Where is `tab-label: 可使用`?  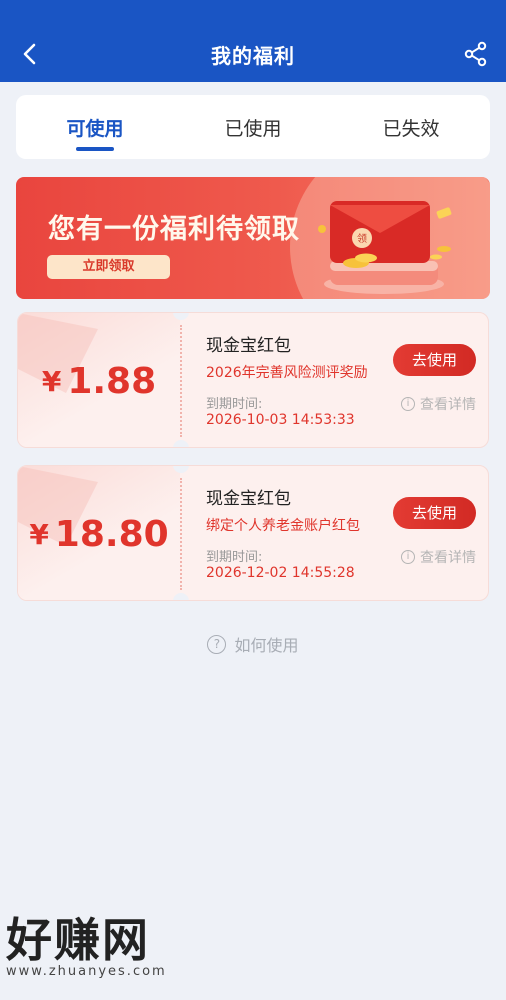
tab-label: 可使用 is located at coordinates (95, 128).